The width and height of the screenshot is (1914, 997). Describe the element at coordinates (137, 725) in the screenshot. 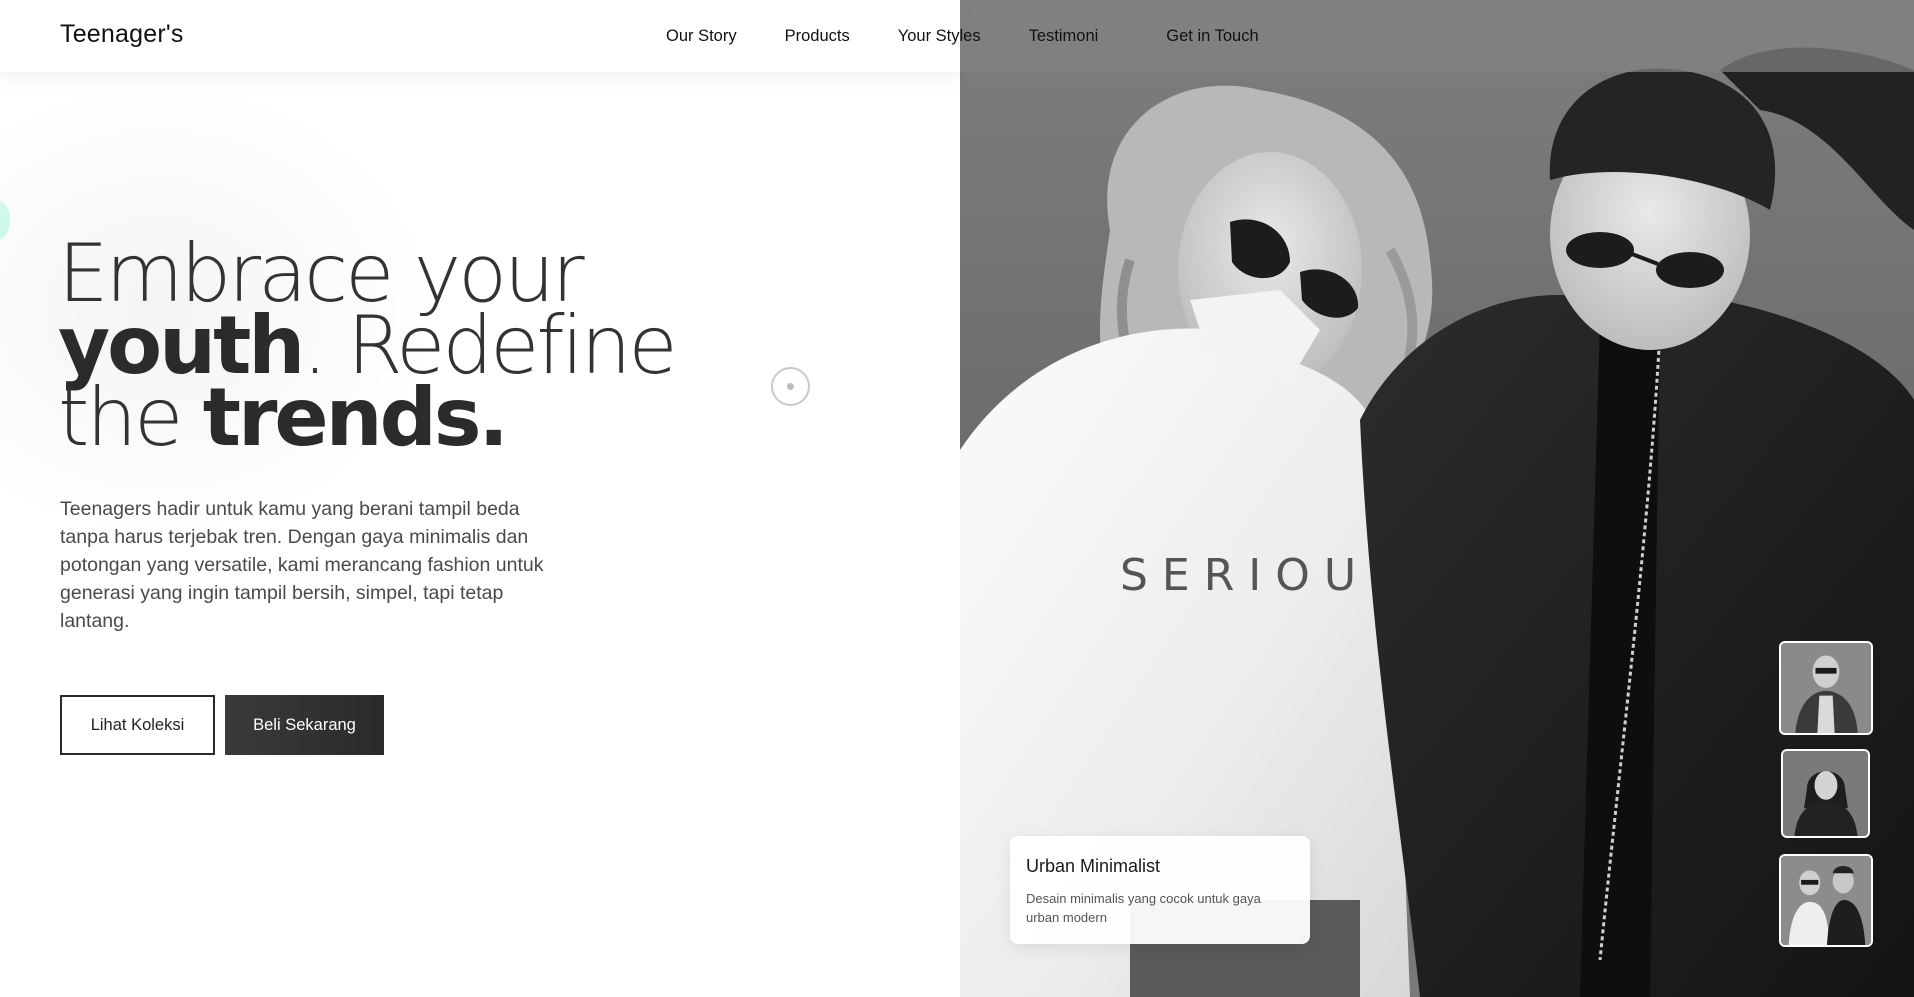

I see `view-collection-button: Lihat Koleksi` at that location.